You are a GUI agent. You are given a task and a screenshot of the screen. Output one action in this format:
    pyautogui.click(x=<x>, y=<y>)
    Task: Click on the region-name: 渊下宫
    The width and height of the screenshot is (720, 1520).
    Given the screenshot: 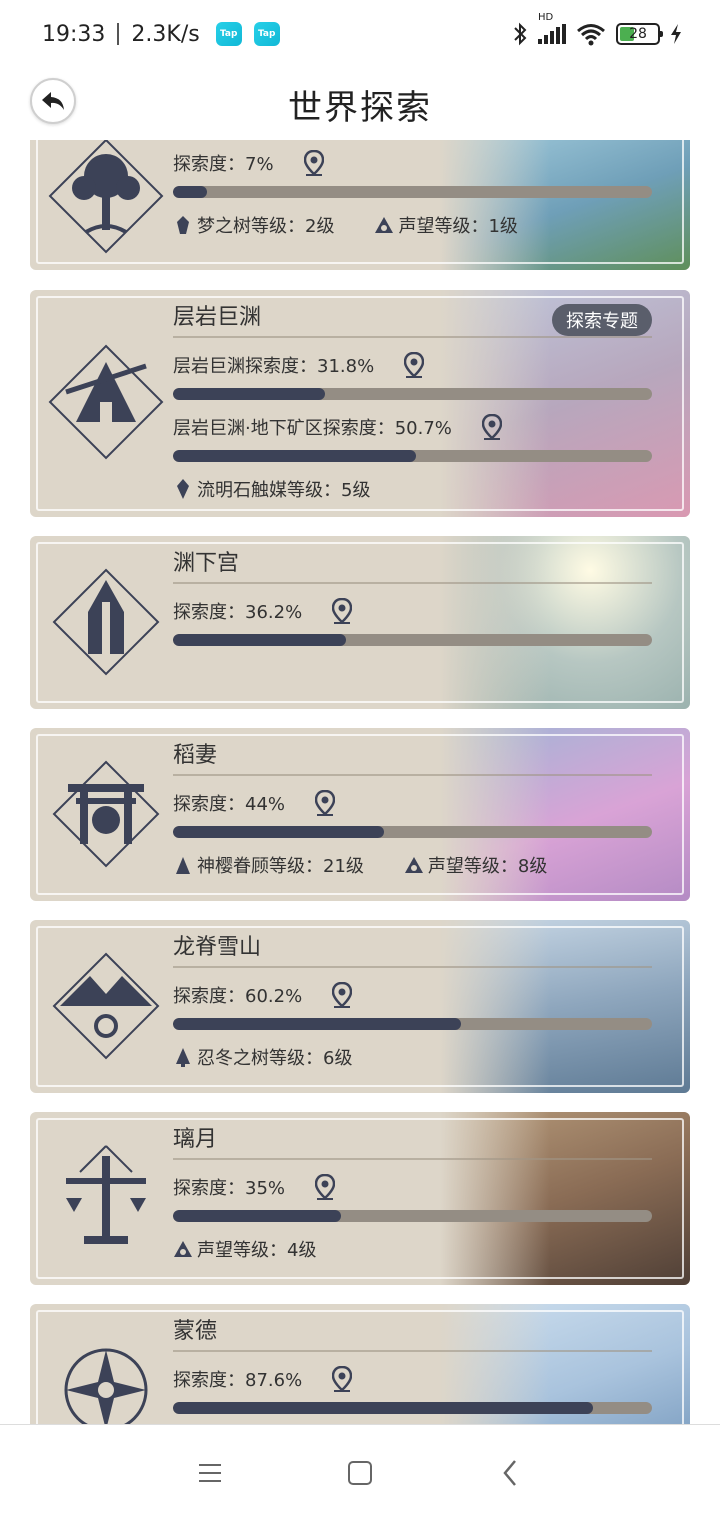 What is the action you would take?
    pyautogui.click(x=206, y=563)
    